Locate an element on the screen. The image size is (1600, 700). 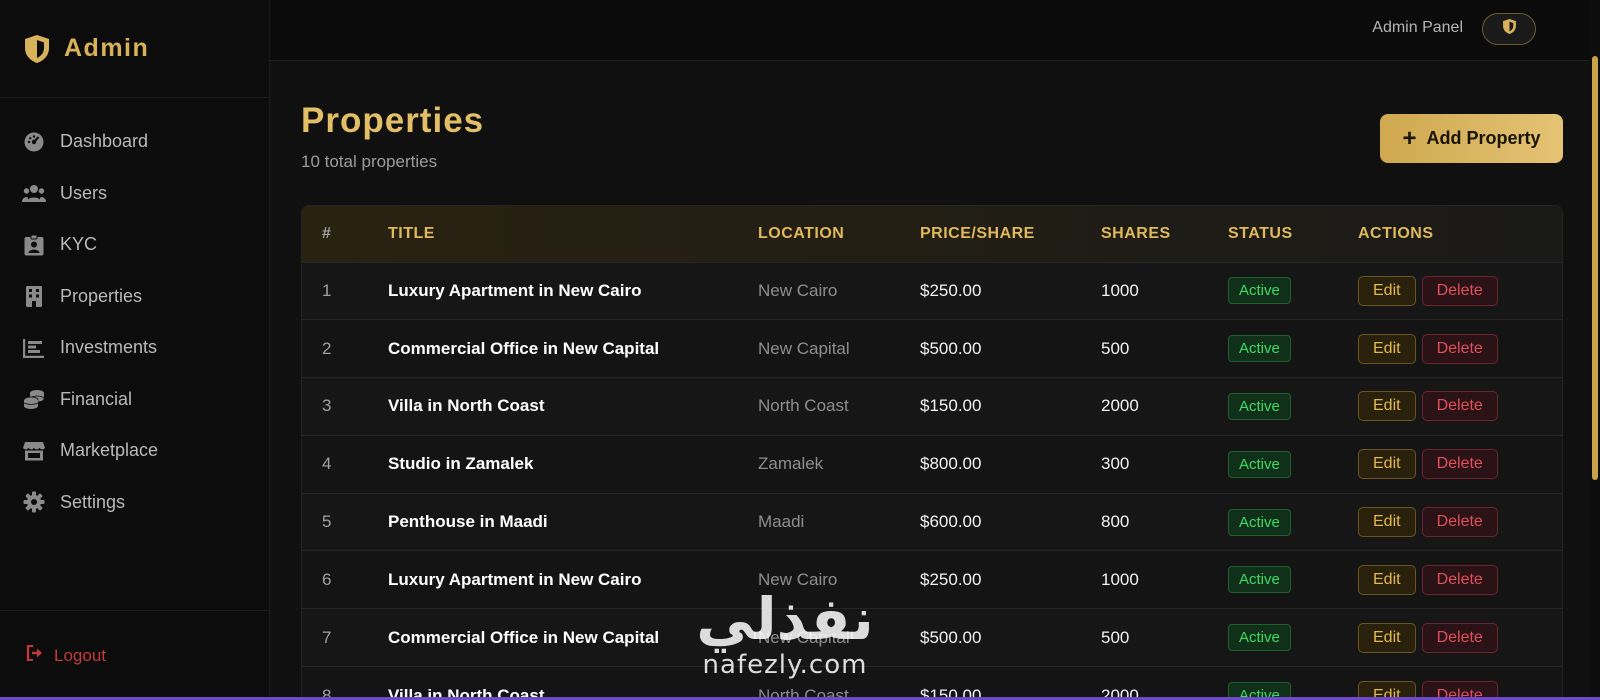
scrollbar-thumb is located at coordinates (1595, 268).